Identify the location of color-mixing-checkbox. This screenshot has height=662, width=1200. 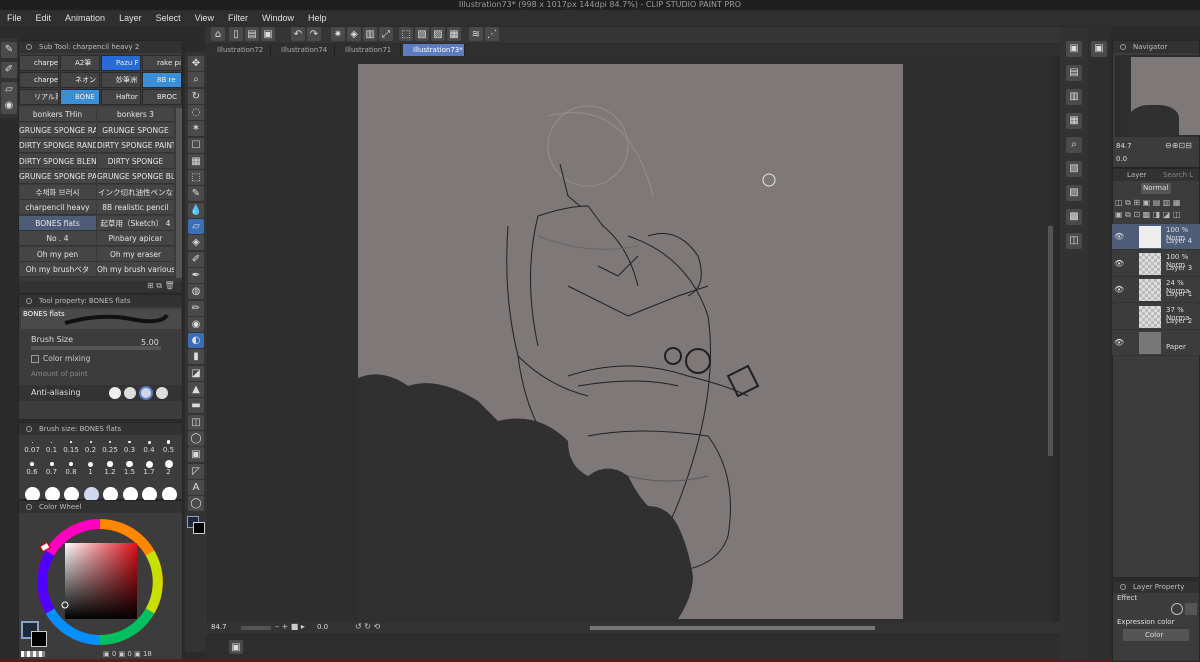
(35, 359).